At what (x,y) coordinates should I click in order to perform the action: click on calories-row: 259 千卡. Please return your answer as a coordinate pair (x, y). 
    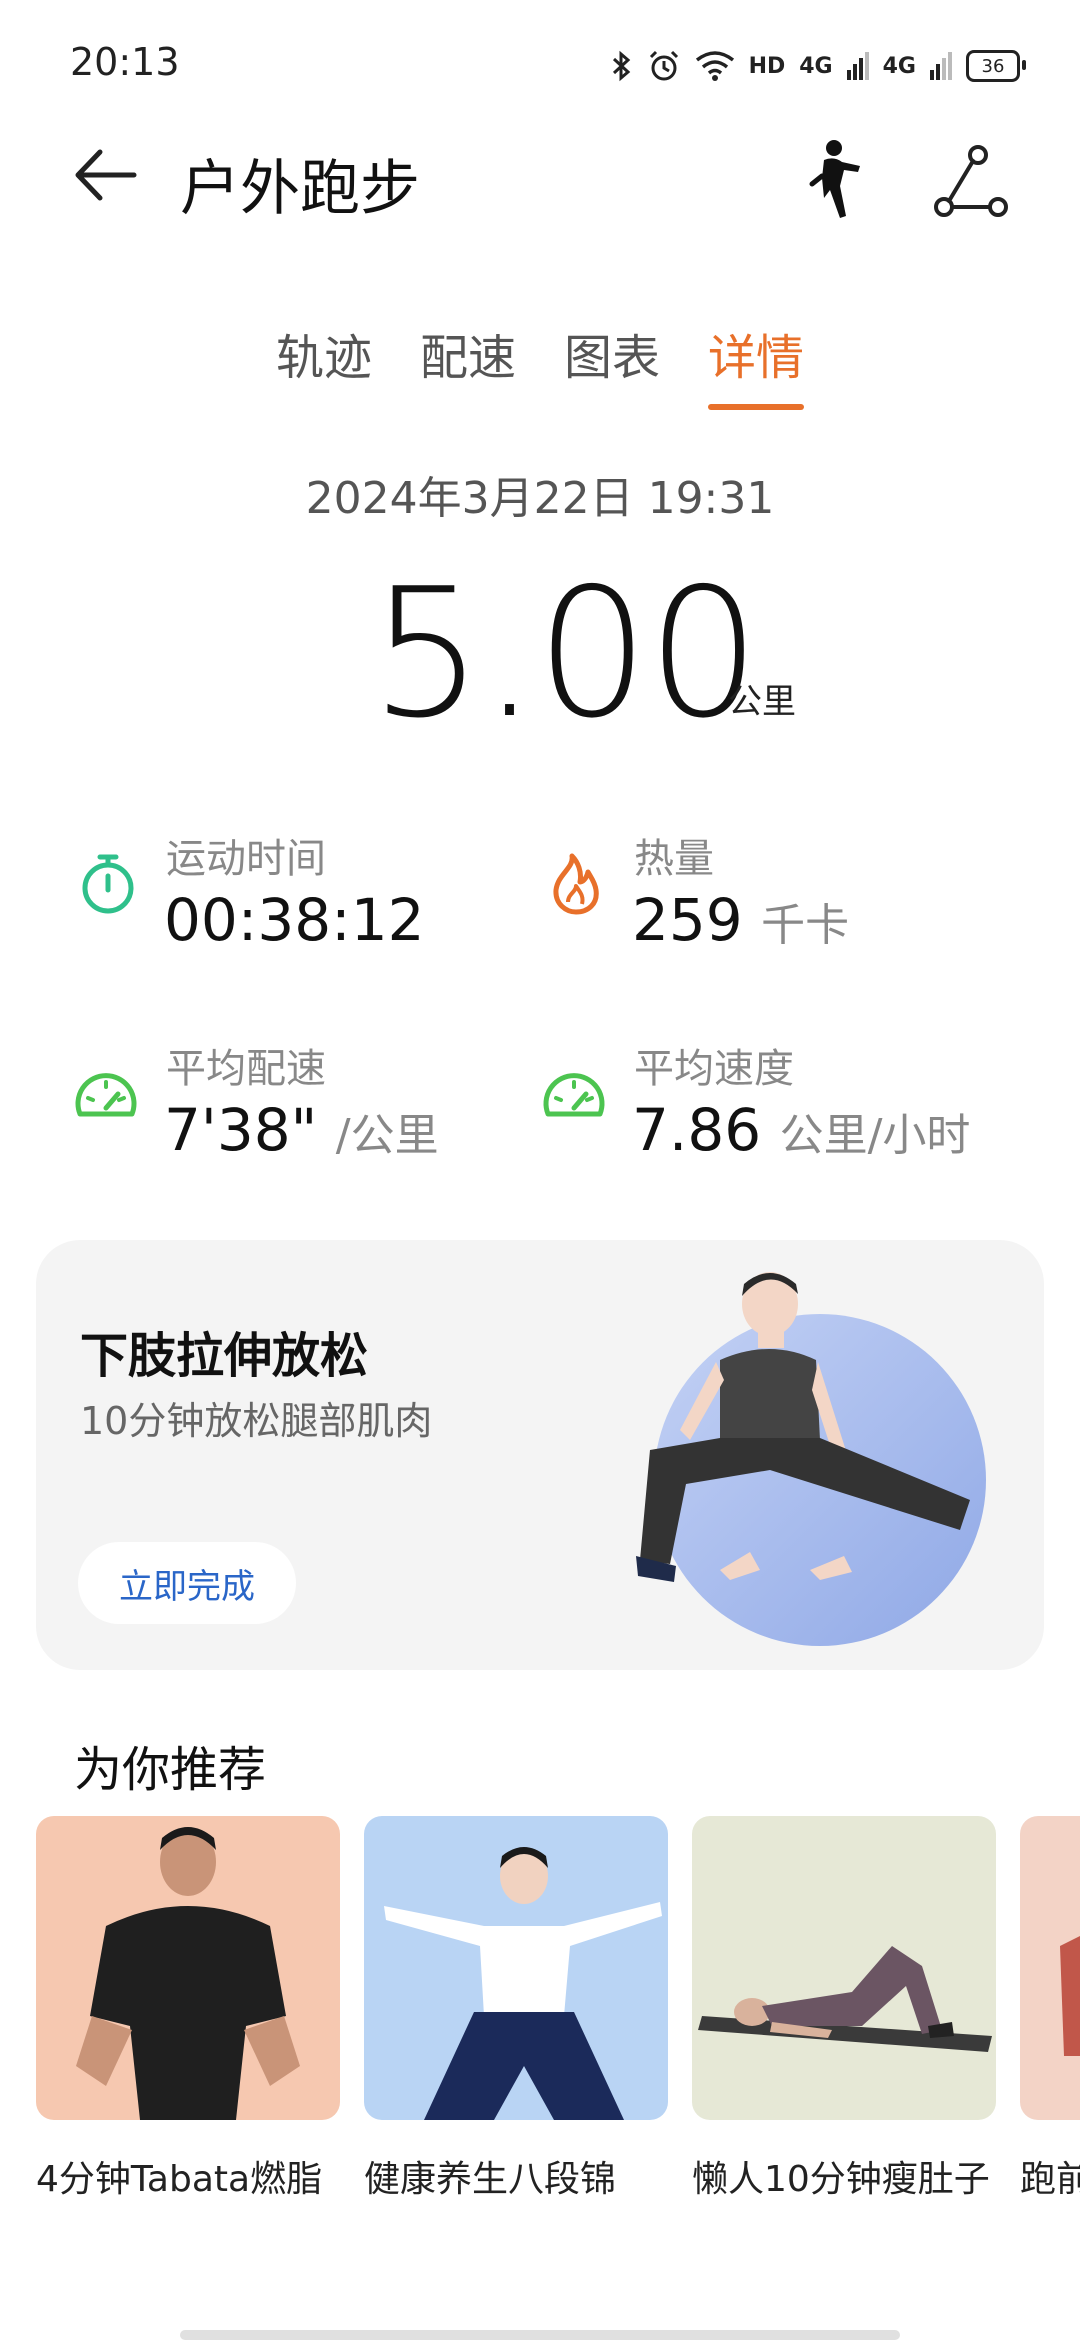
    Looking at the image, I should click on (740, 920).